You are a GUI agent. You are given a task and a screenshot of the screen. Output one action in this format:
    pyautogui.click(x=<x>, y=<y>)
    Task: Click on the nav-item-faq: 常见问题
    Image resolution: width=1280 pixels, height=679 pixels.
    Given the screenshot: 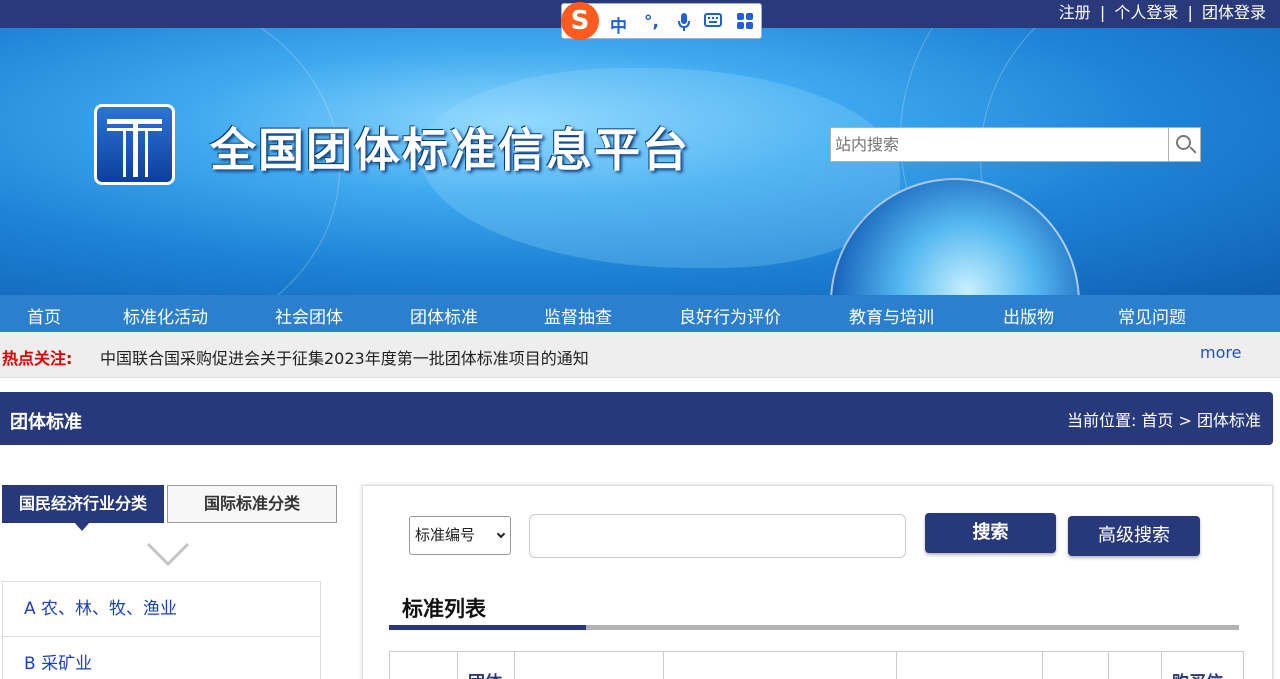 What is the action you would take?
    pyautogui.click(x=1152, y=315)
    